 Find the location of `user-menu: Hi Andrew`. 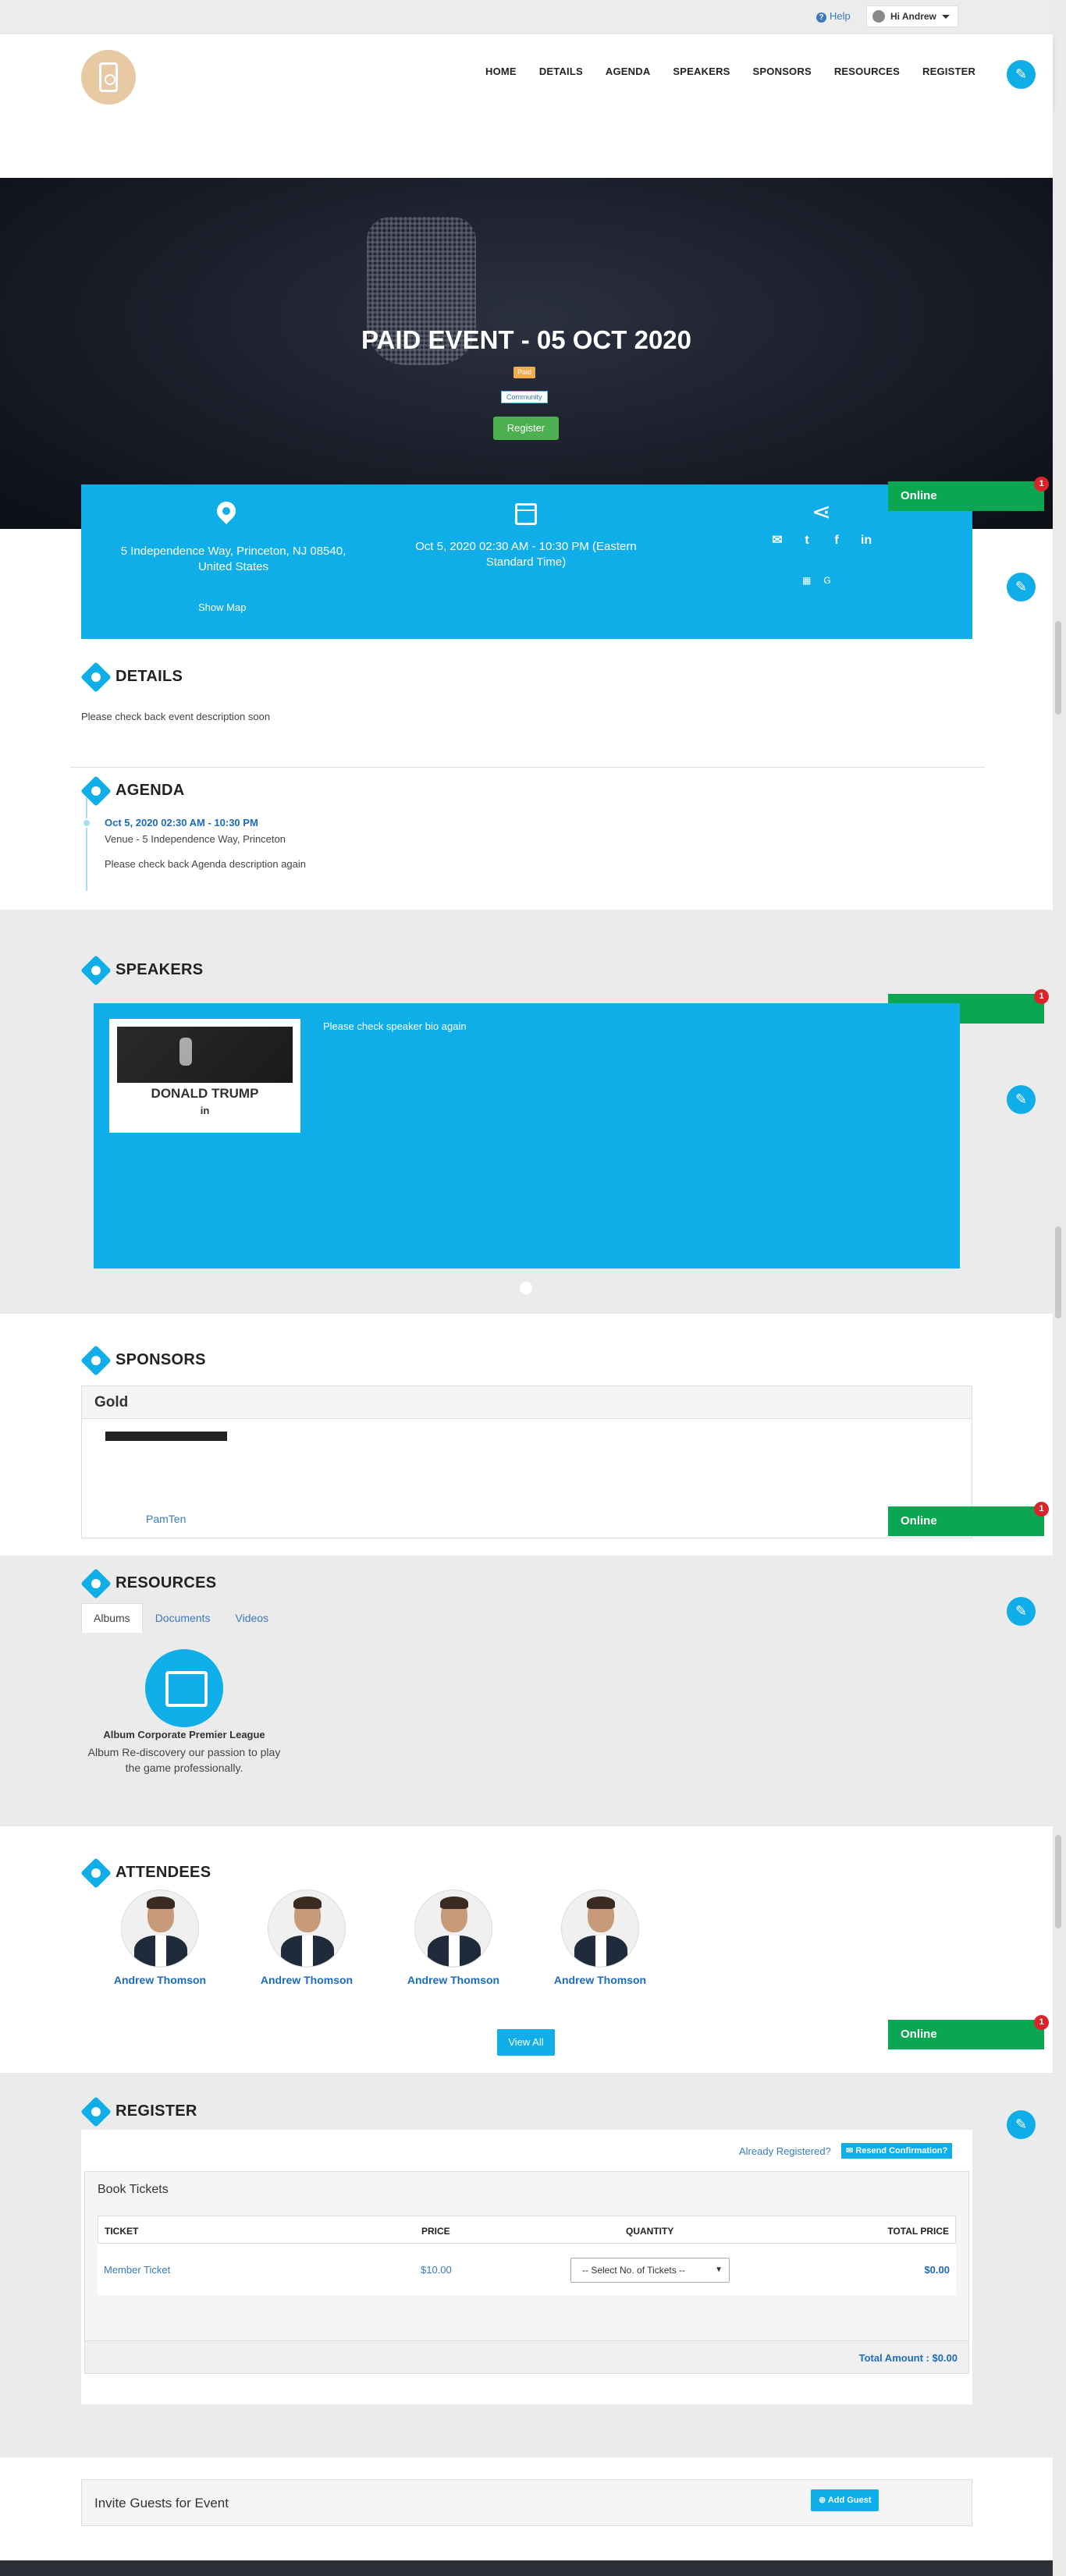

user-menu: Hi Andrew is located at coordinates (912, 16).